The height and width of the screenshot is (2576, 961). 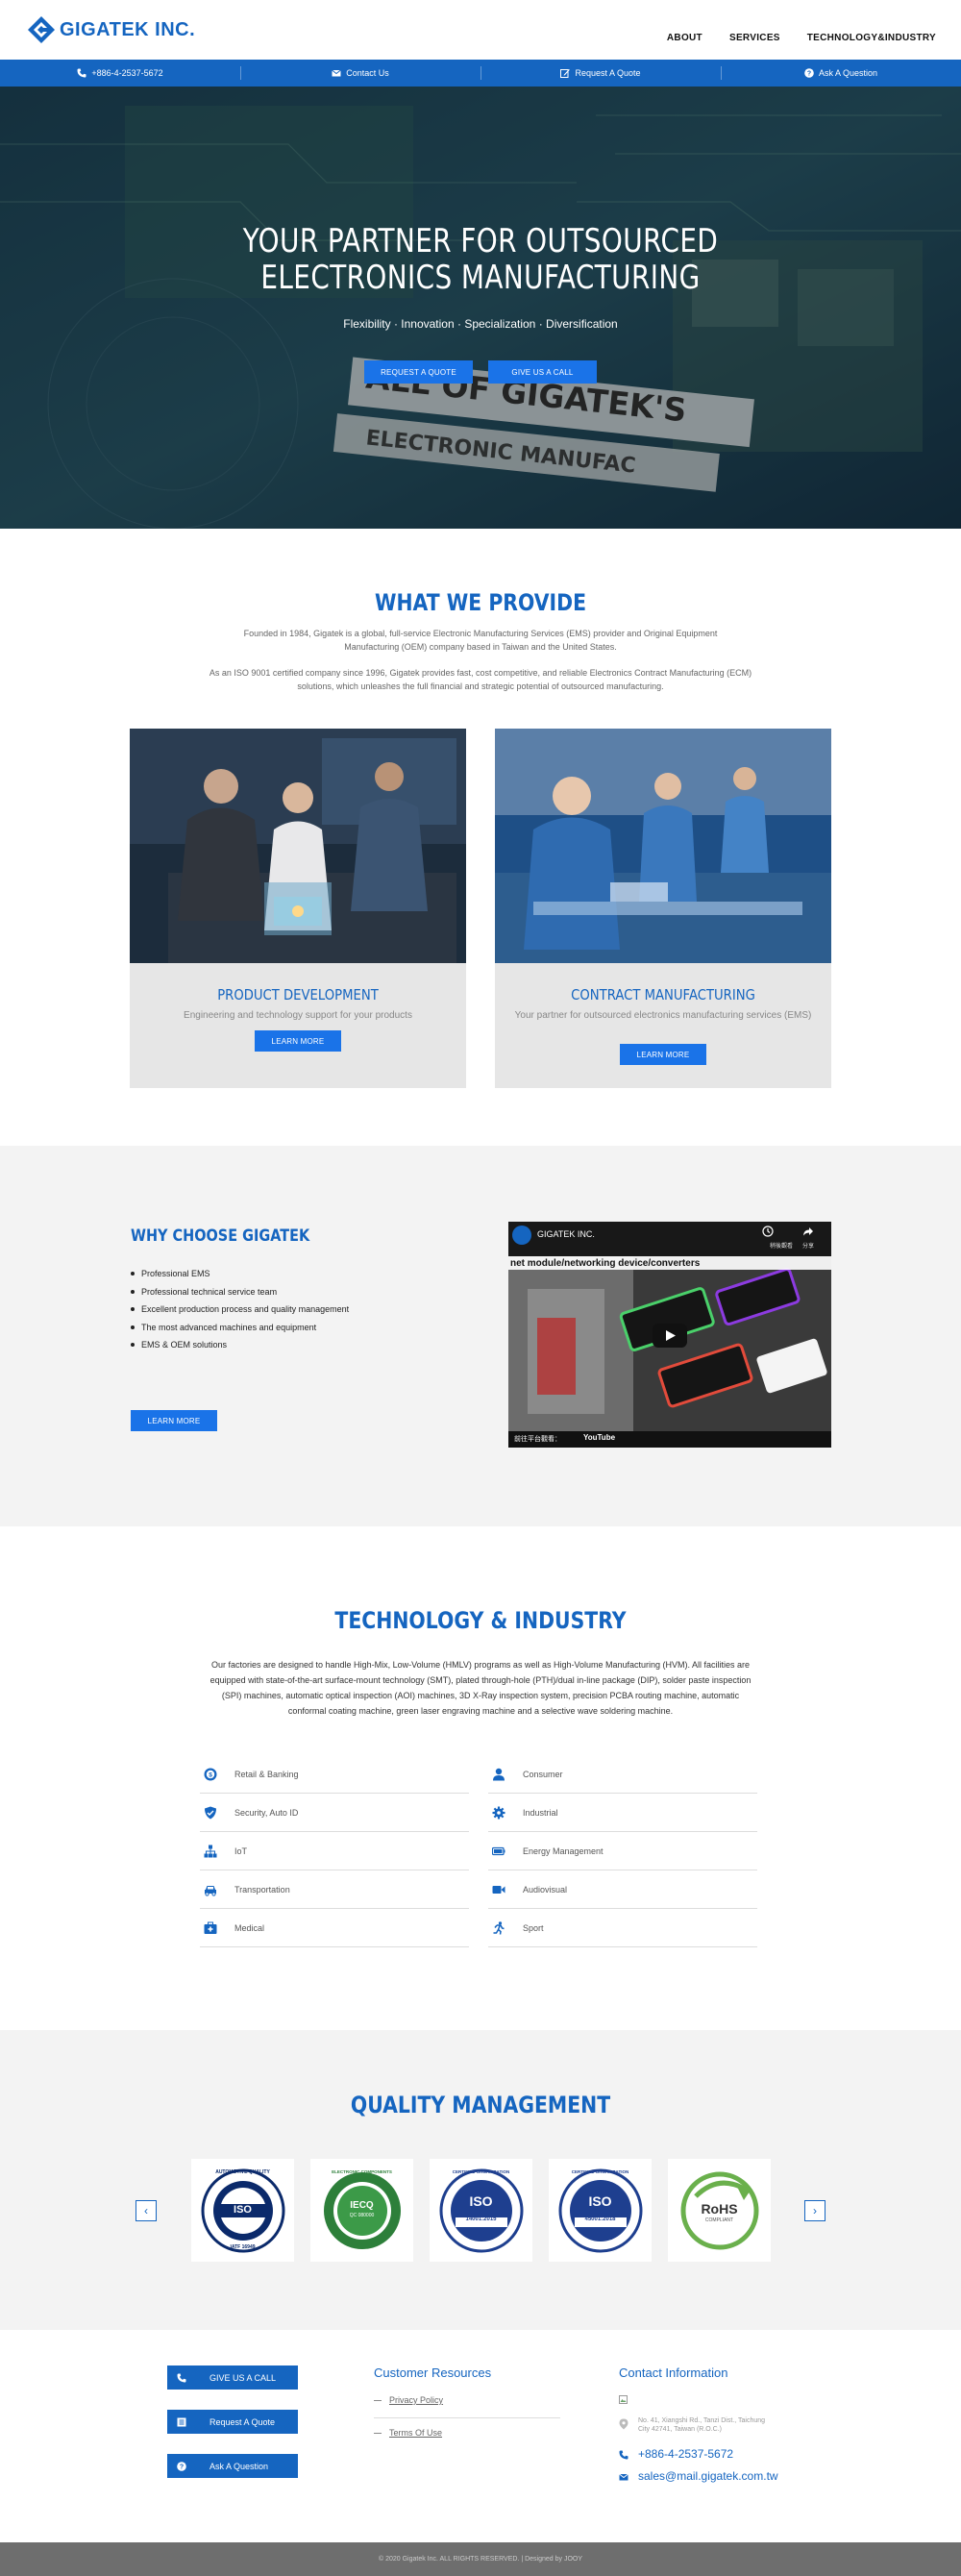 What do you see at coordinates (334, 1851) in the screenshot?
I see `industry-iot: IoT` at bounding box center [334, 1851].